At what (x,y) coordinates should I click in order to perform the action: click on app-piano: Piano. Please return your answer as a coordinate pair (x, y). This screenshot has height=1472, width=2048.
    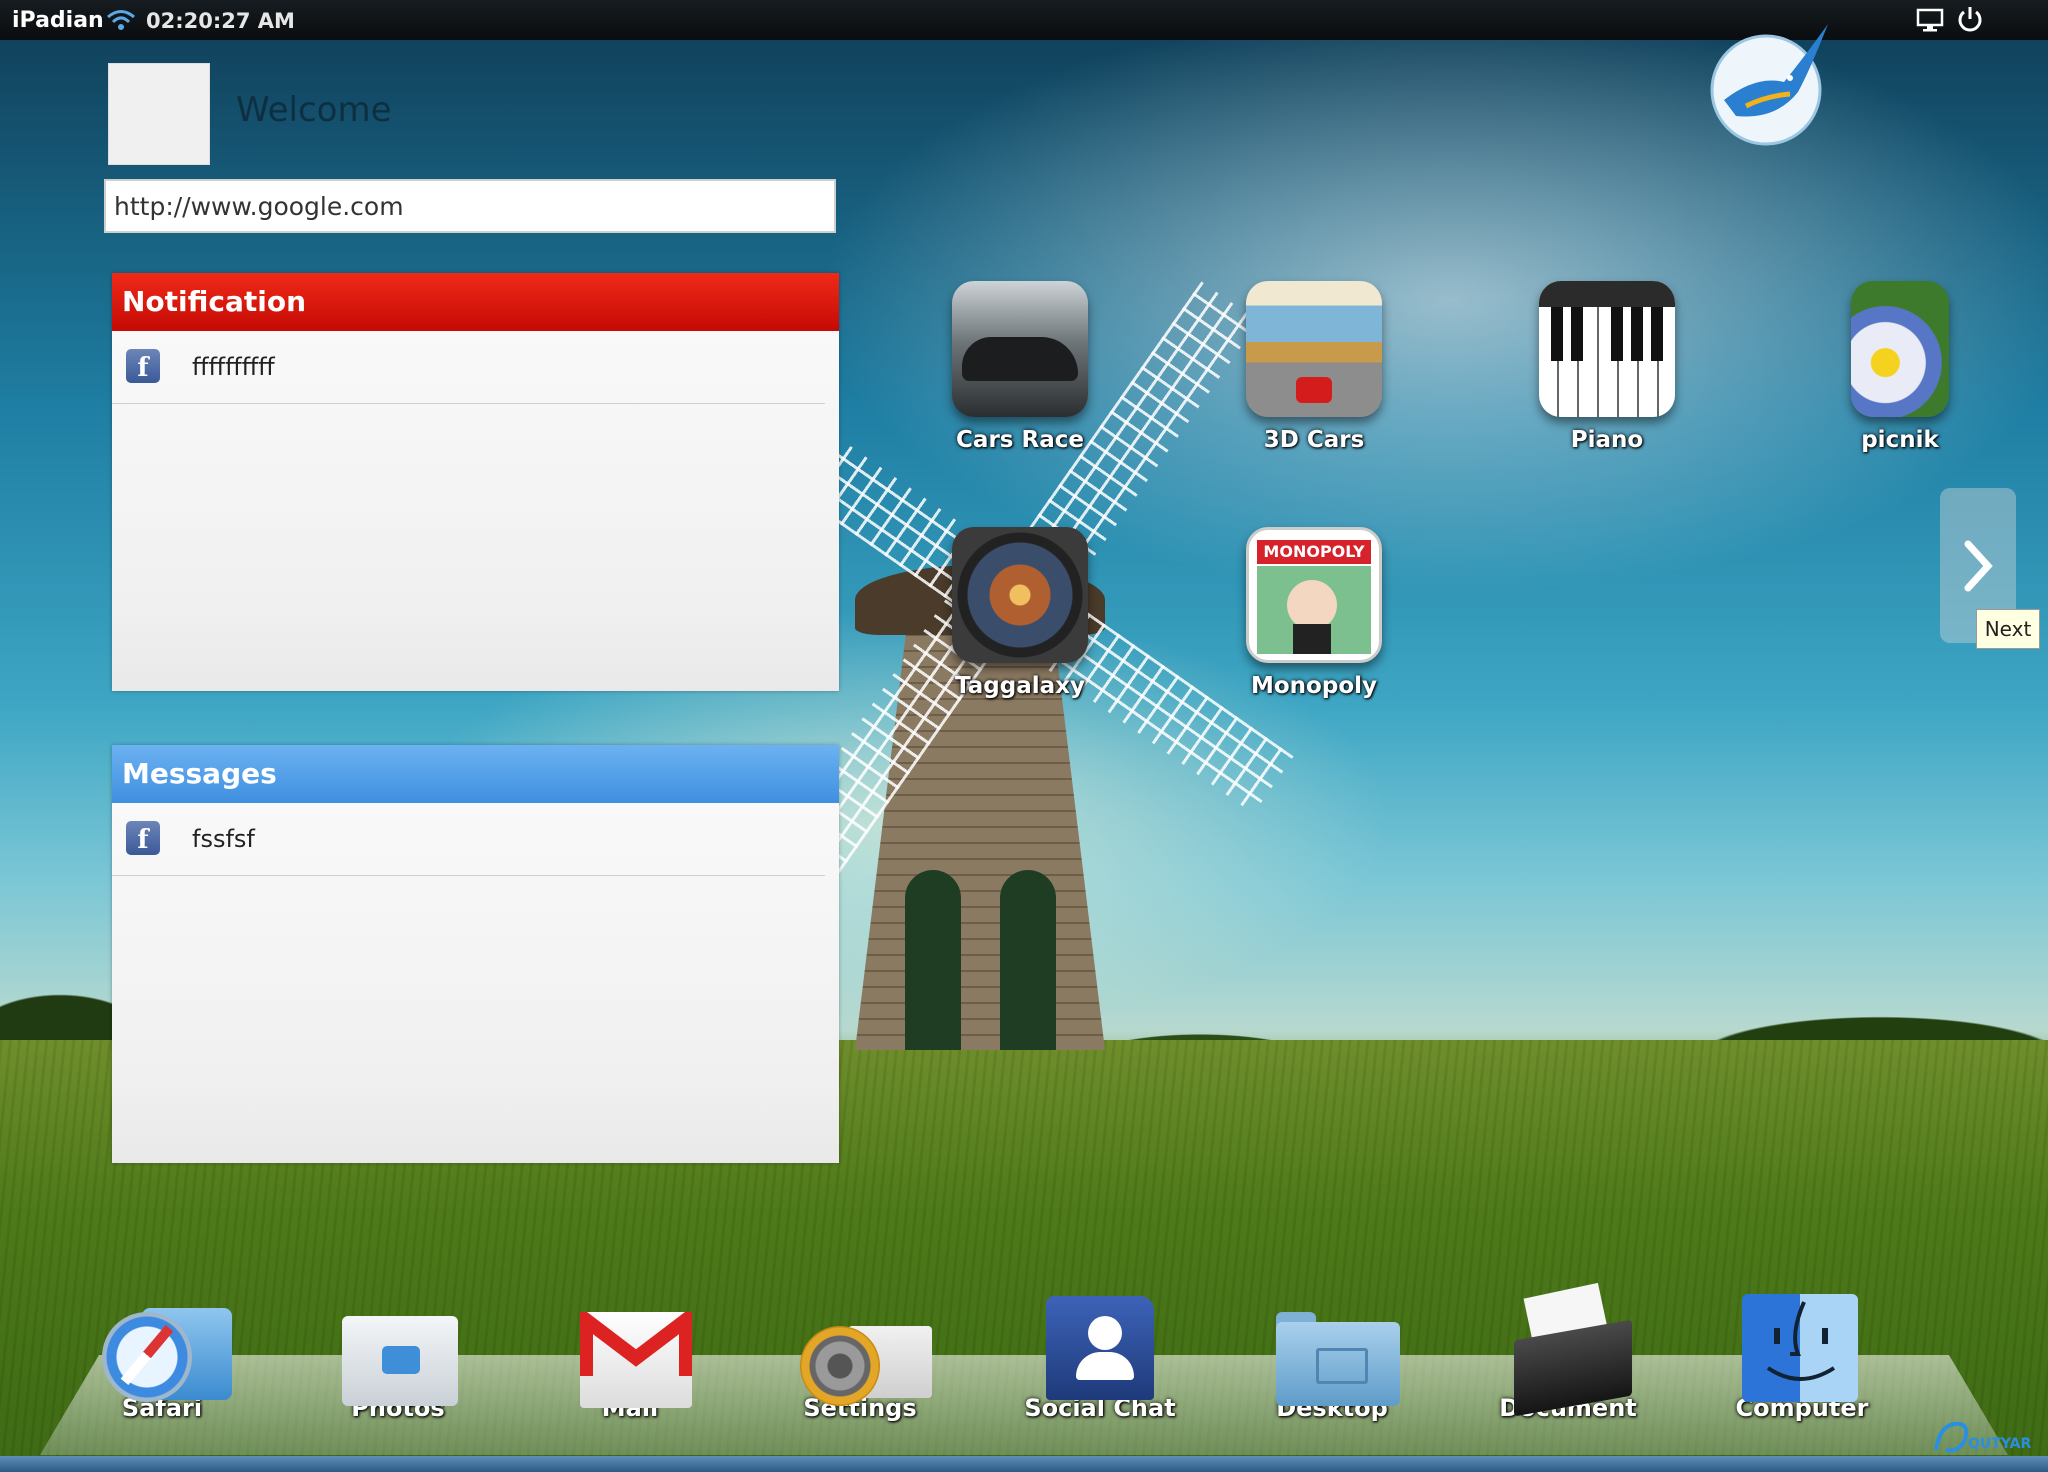
    Looking at the image, I should click on (1607, 367).